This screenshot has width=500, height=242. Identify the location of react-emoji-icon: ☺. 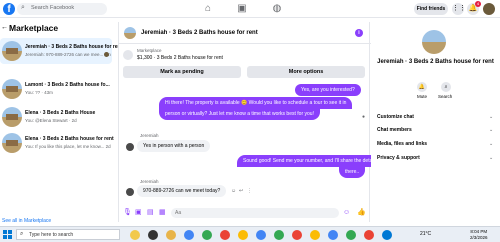
(233, 191).